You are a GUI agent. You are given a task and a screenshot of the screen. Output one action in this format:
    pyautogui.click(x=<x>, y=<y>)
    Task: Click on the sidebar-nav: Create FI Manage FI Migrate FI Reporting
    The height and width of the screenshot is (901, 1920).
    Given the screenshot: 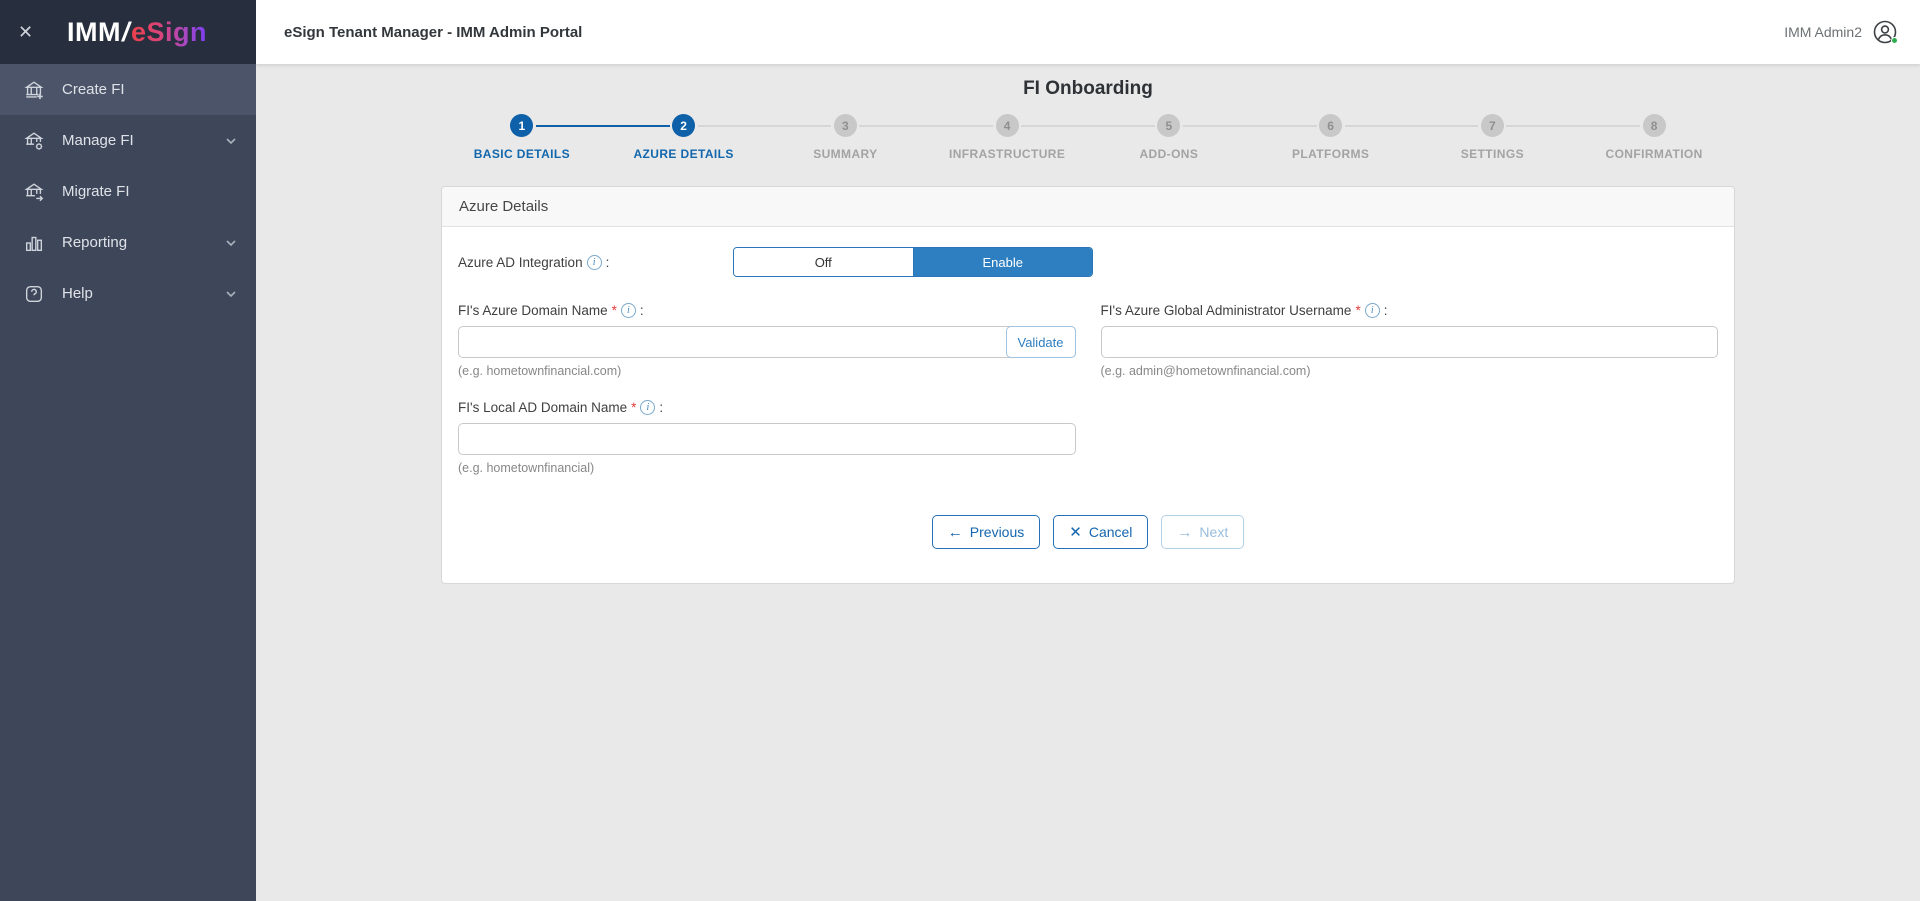 What is the action you would take?
    pyautogui.click(x=128, y=191)
    